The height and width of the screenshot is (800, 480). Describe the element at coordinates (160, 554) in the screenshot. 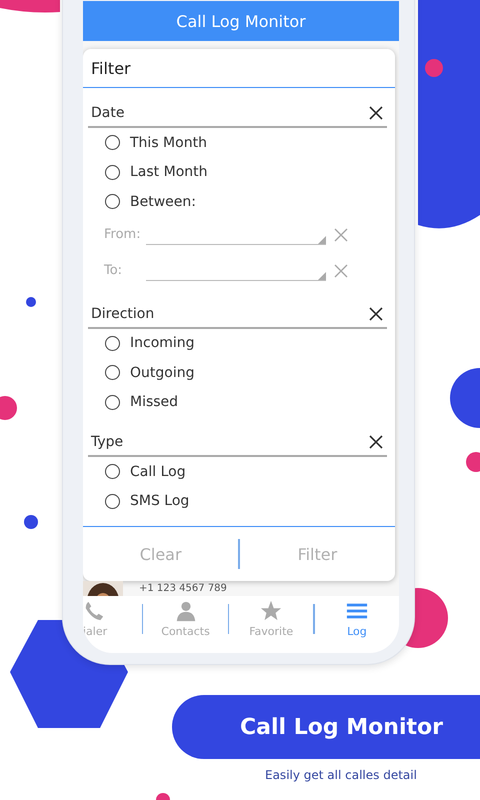

I see `dialog-button: Clear` at that location.